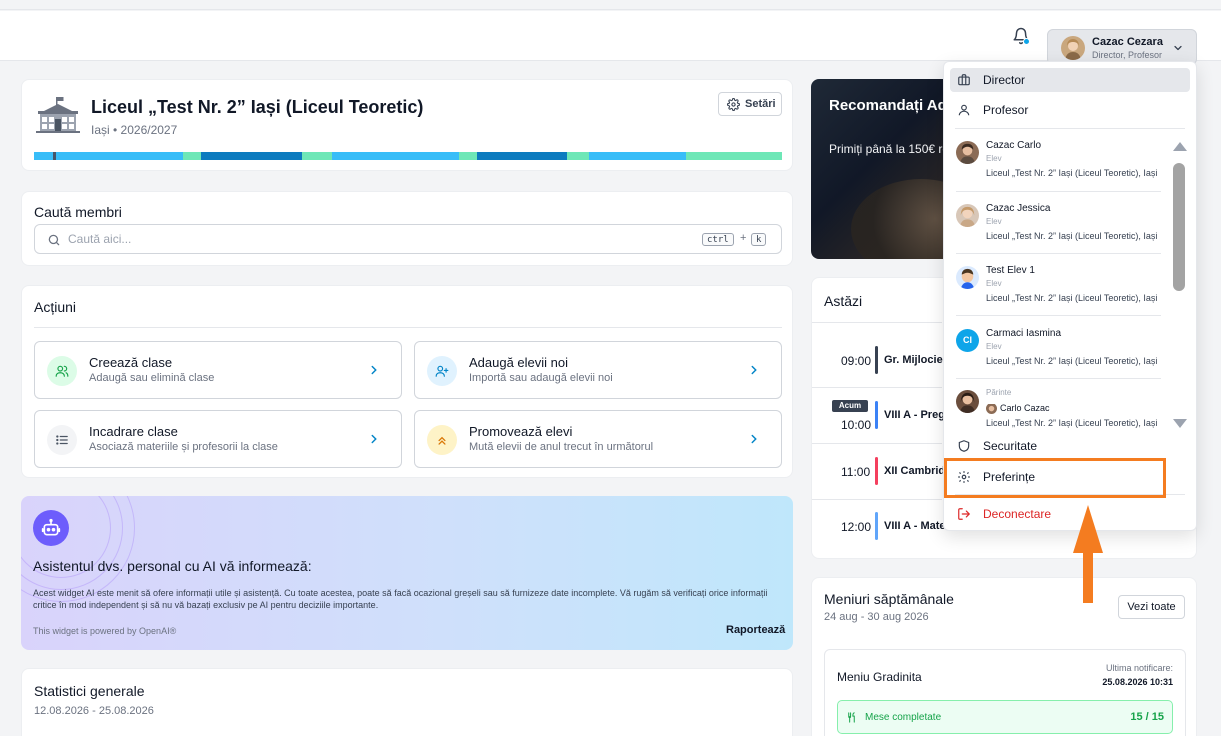 The image size is (1221, 736). I want to click on action-create-classes: Creează clase Adaugă sau elimină clase, so click(218, 370).